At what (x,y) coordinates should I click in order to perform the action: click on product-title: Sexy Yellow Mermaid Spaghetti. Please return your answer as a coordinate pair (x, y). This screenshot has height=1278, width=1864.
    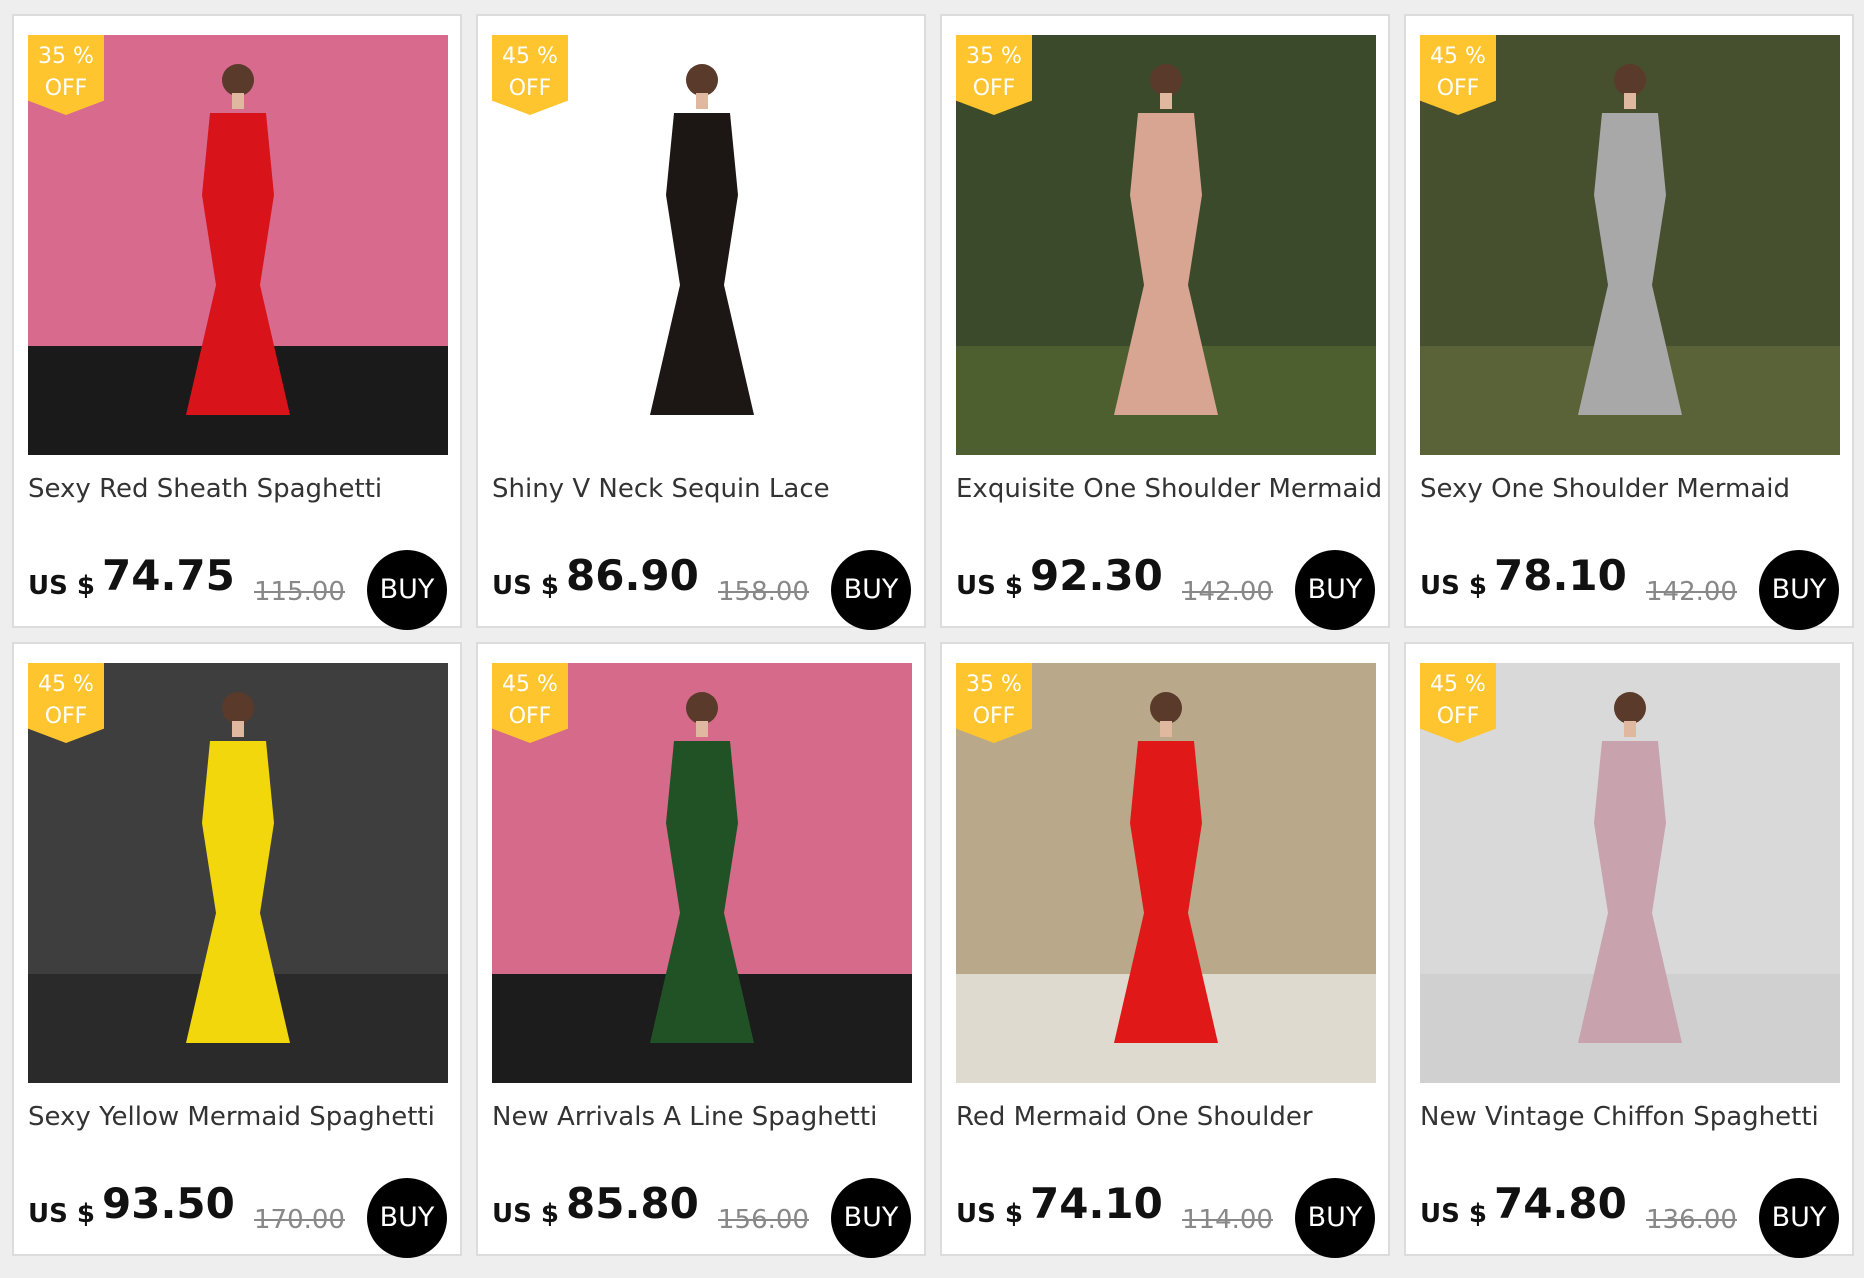
    Looking at the image, I should click on (243, 1117).